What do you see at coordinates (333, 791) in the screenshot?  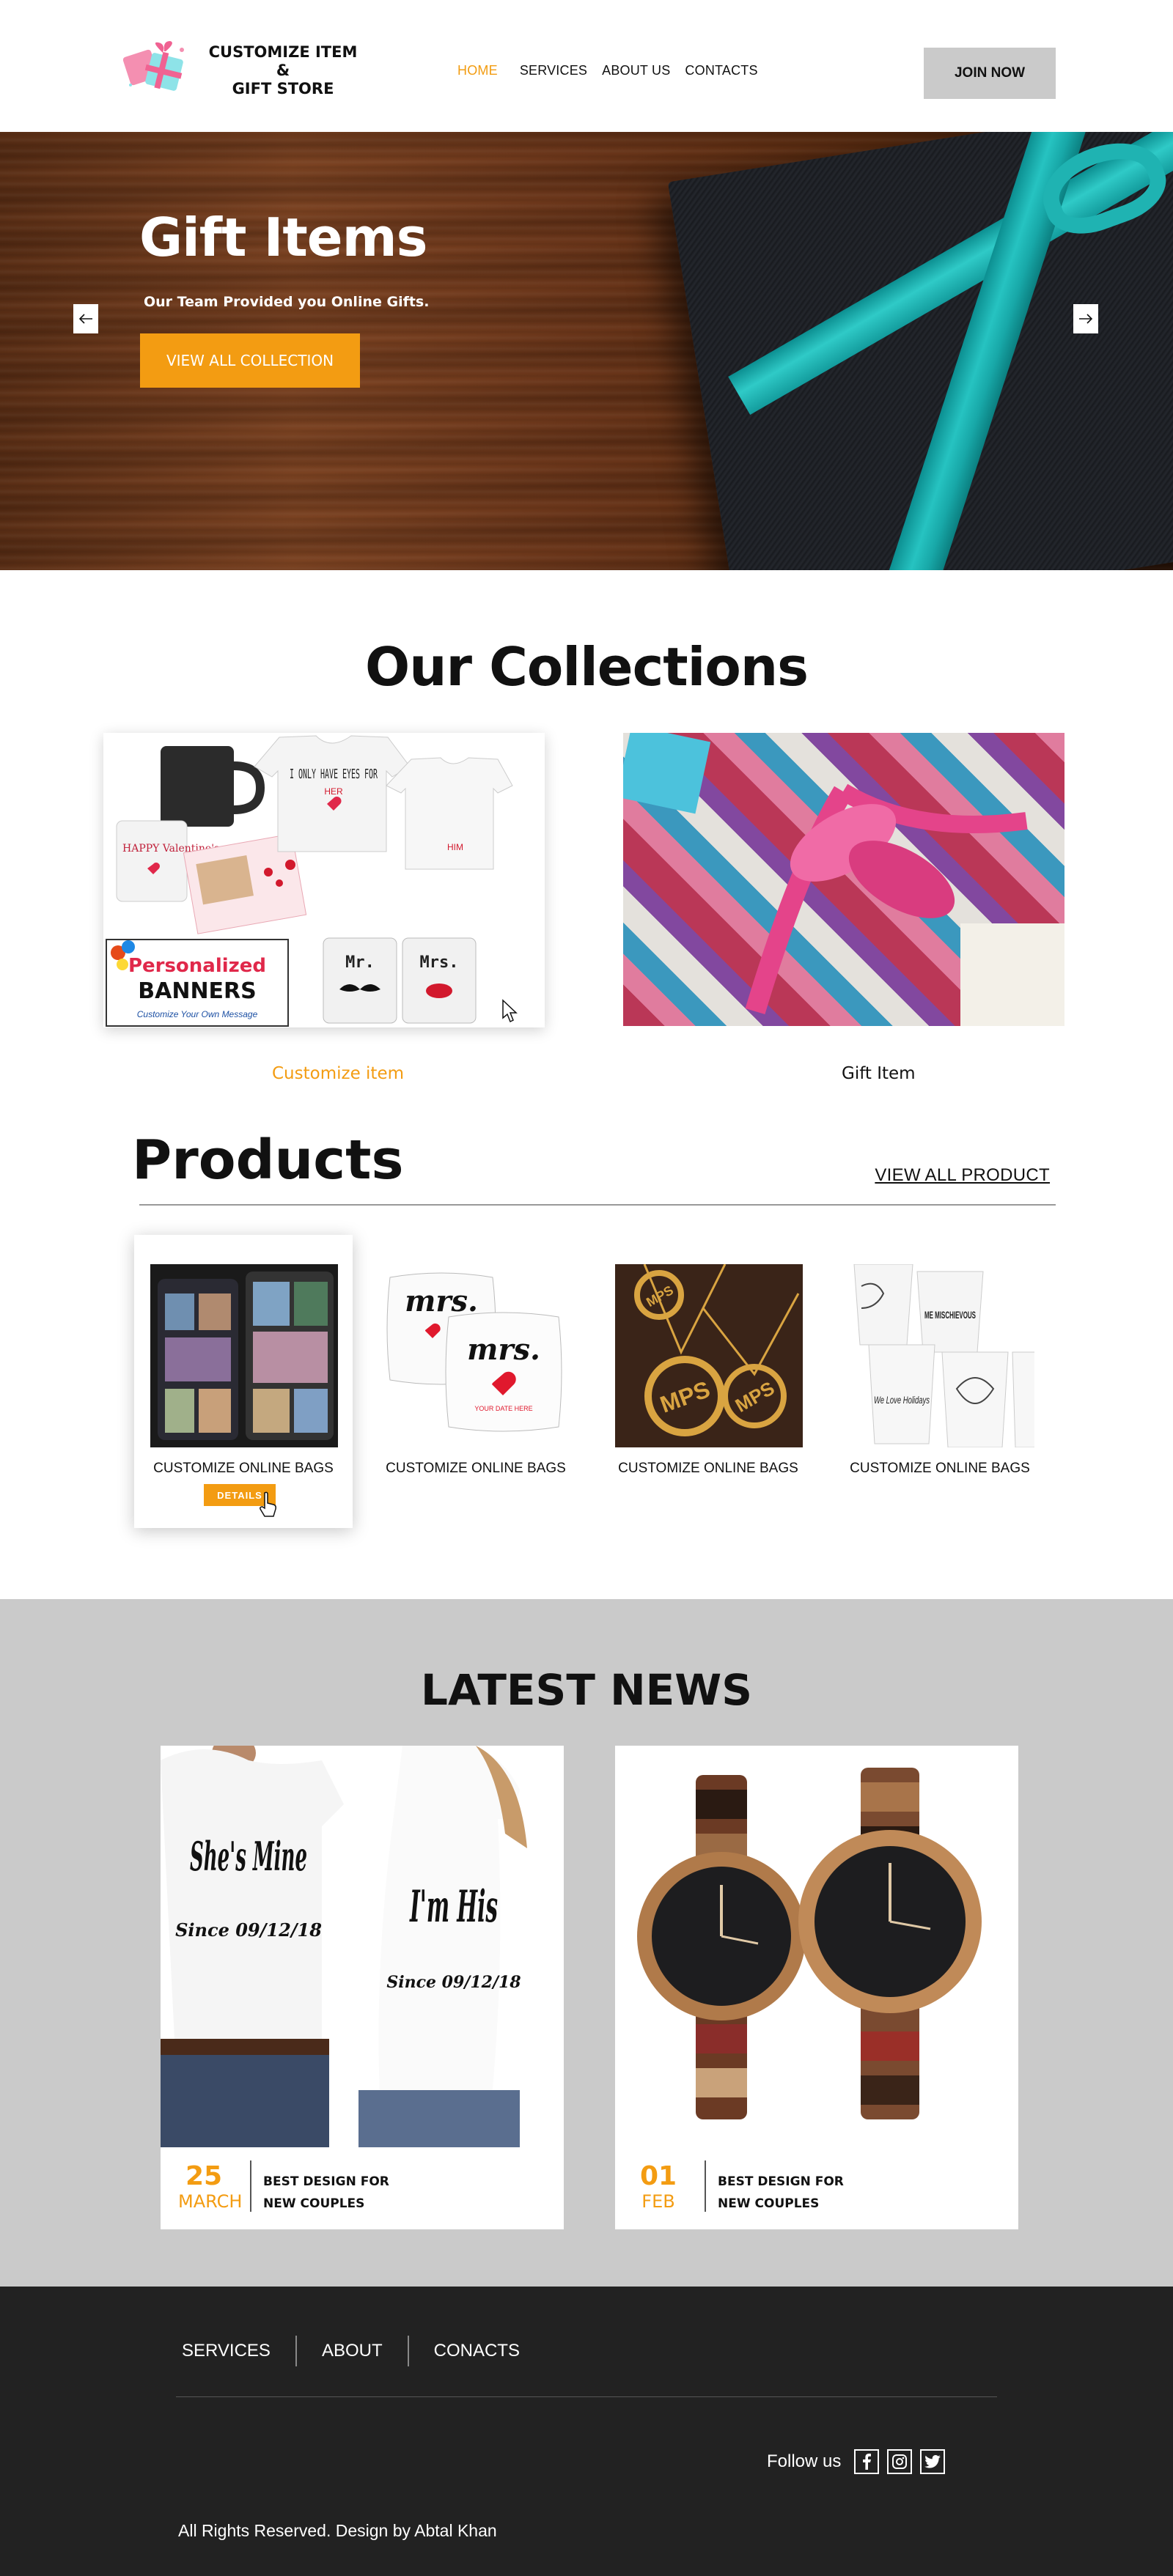 I see `tee-her-text: HER` at bounding box center [333, 791].